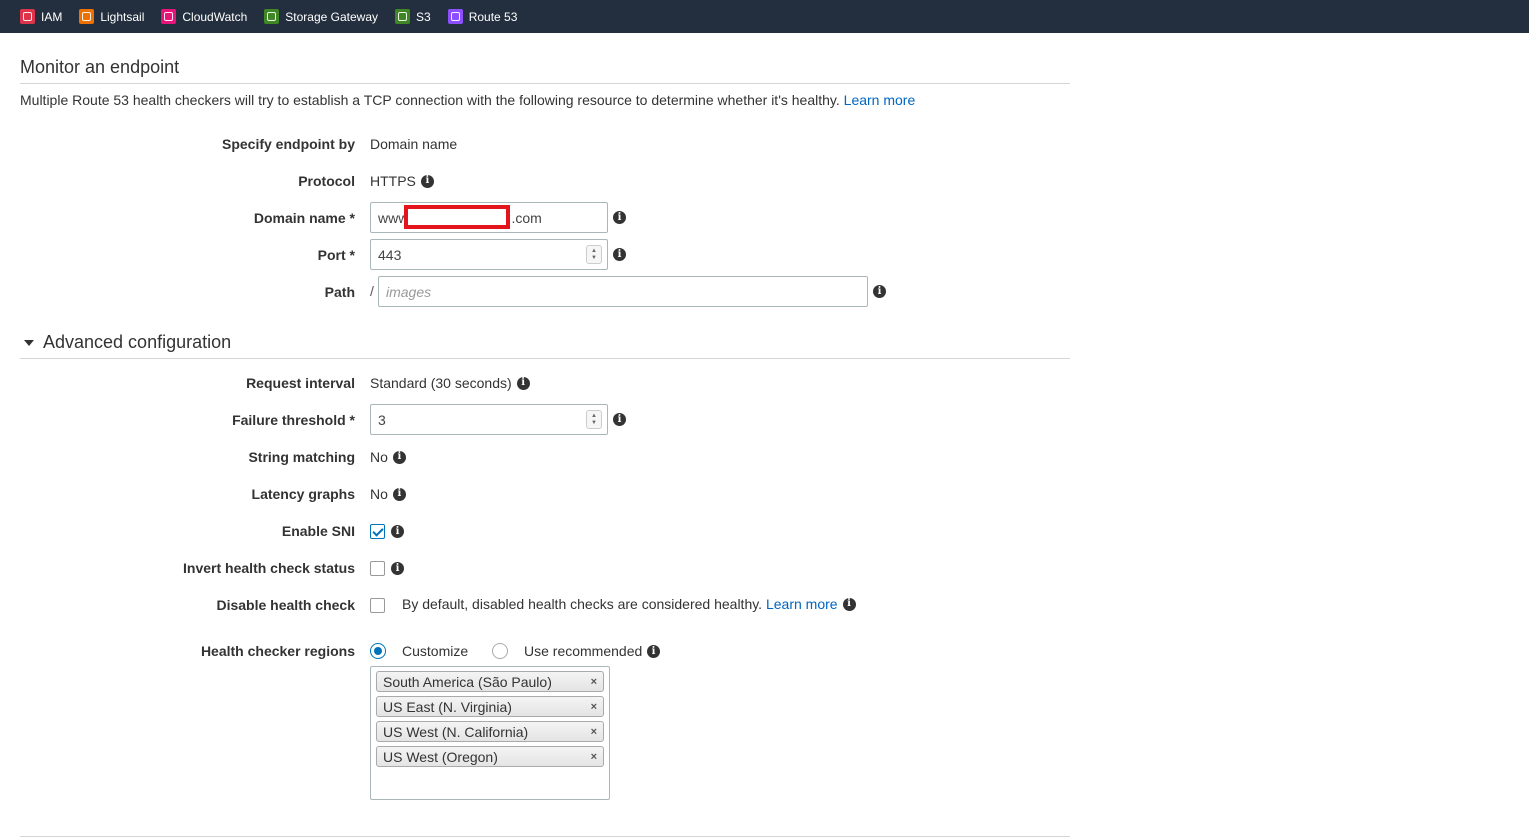  What do you see at coordinates (390, 254) in the screenshot?
I see `port-value: 443` at bounding box center [390, 254].